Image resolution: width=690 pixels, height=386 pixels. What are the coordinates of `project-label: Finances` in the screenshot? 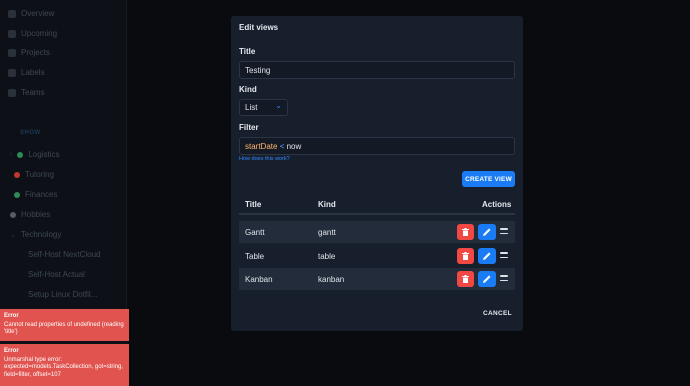 It's located at (41, 194).